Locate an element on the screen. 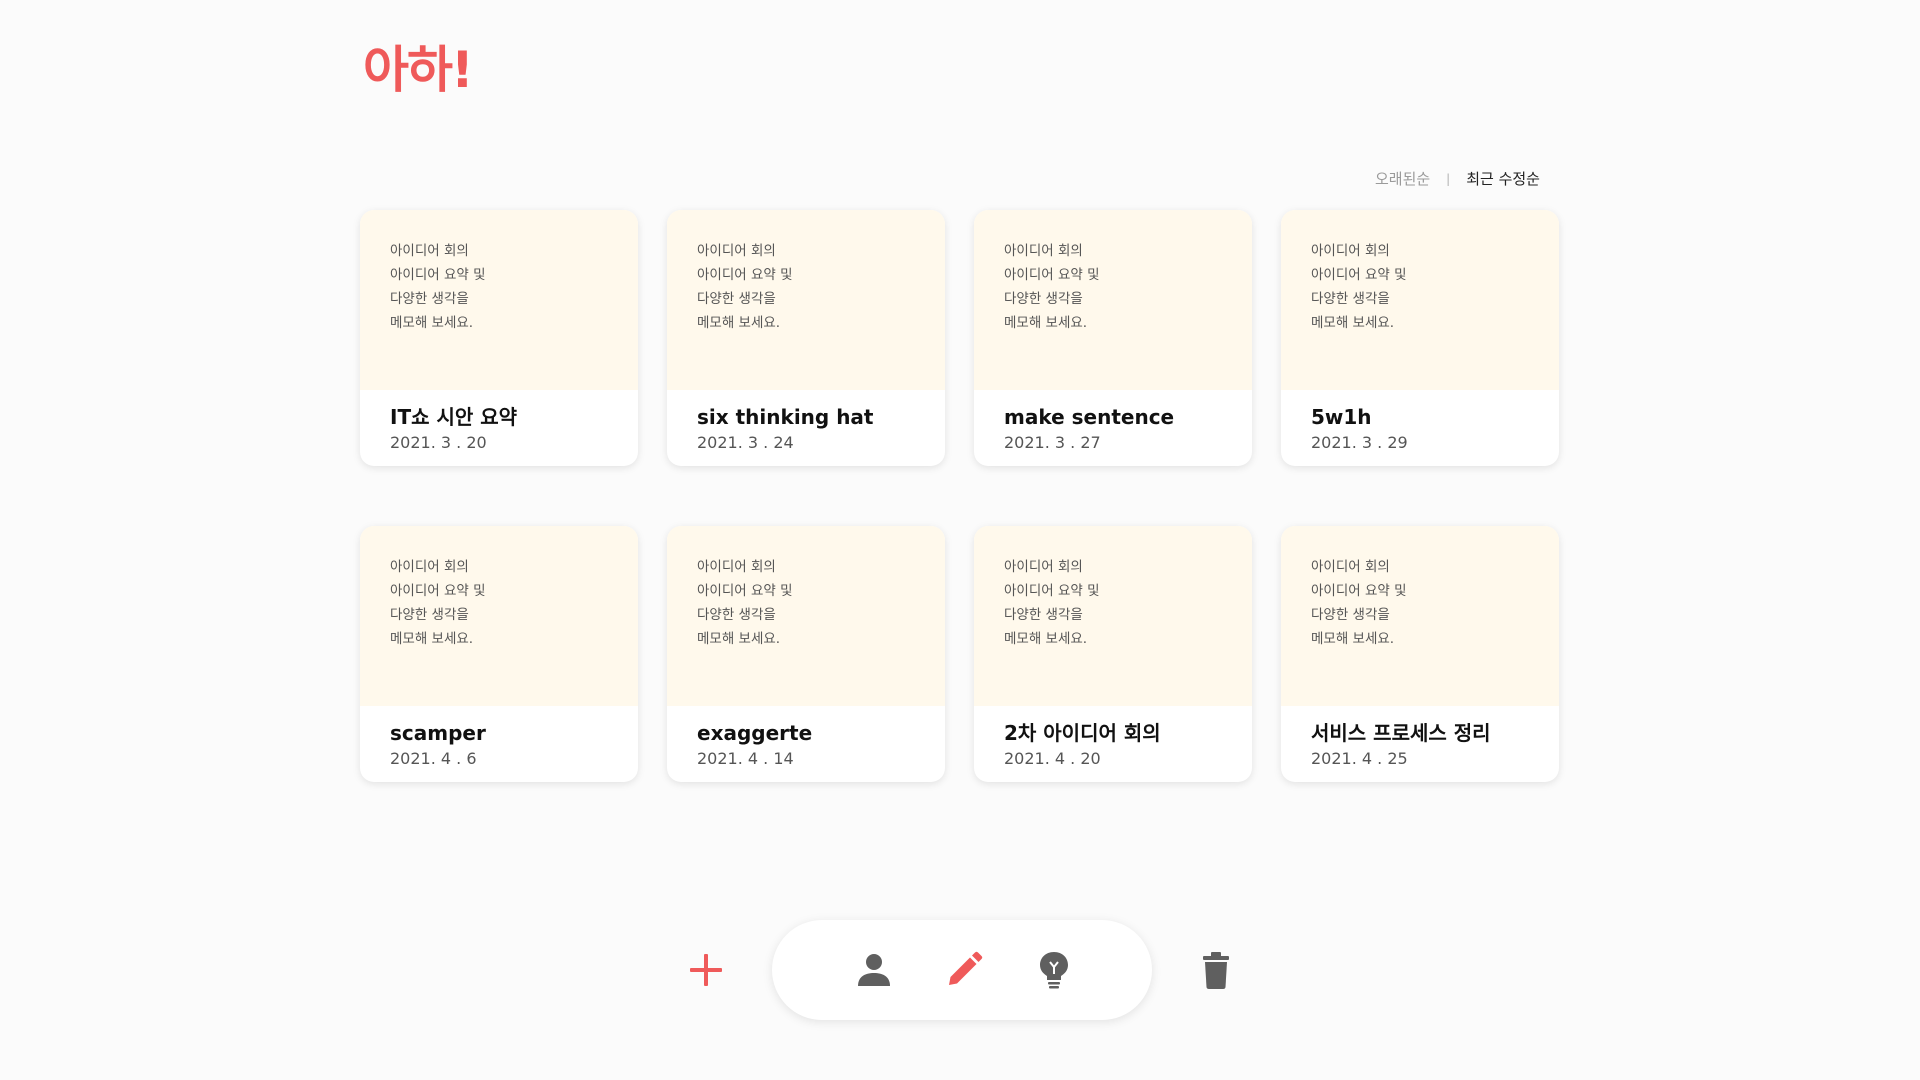  trash-icon is located at coordinates (1216, 970).